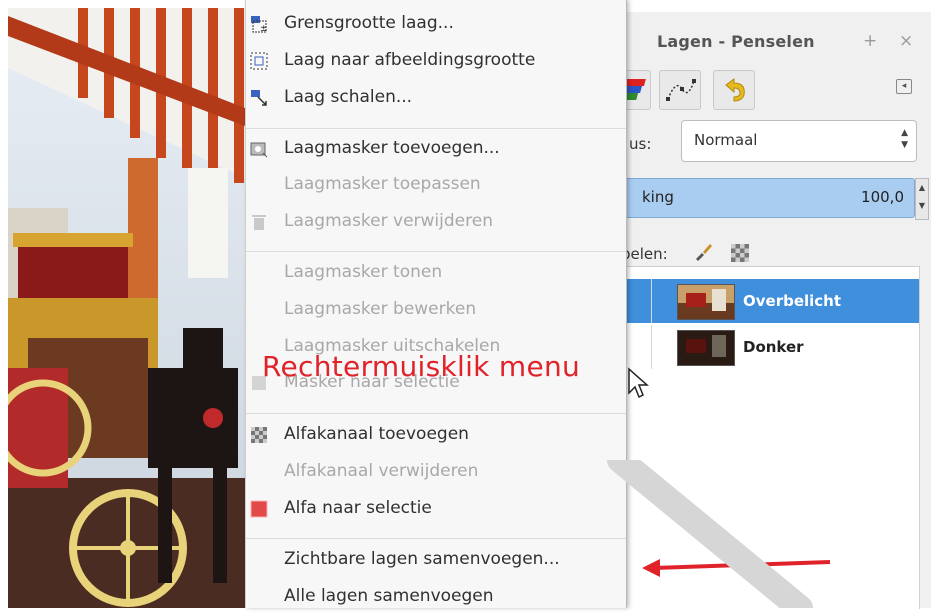 Image resolution: width=938 pixels, height=615 pixels. Describe the element at coordinates (766, 89) in the screenshot. I see `dock-tabs` at that location.